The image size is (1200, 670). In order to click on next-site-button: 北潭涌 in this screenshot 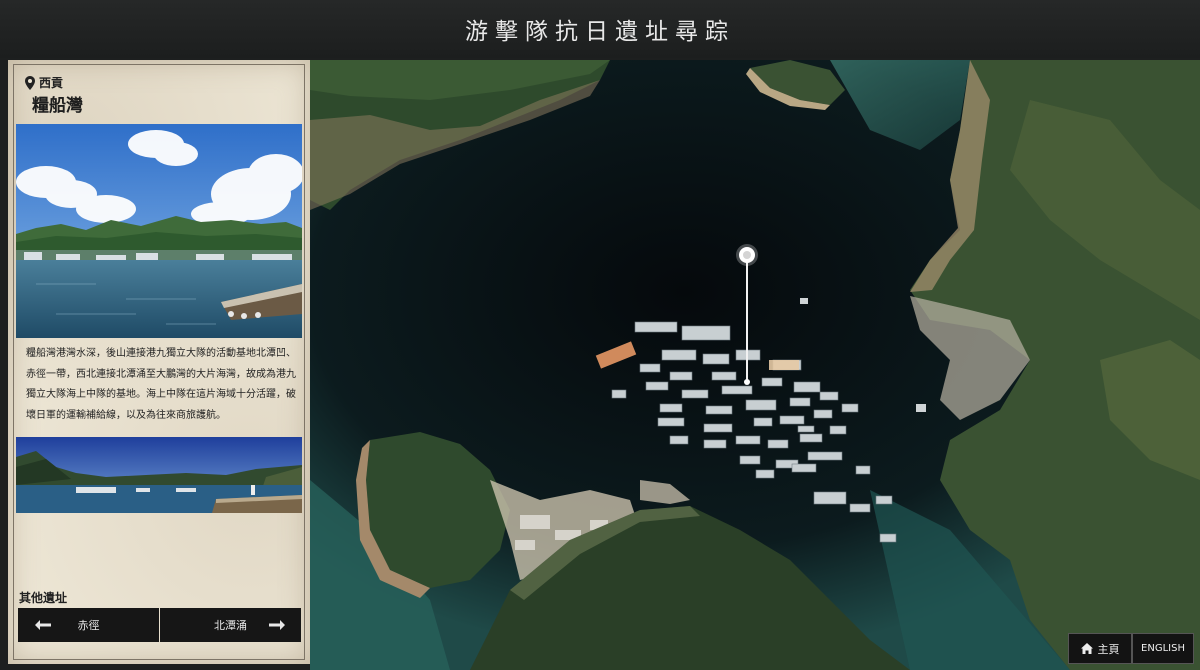, I will do `click(230, 625)`.